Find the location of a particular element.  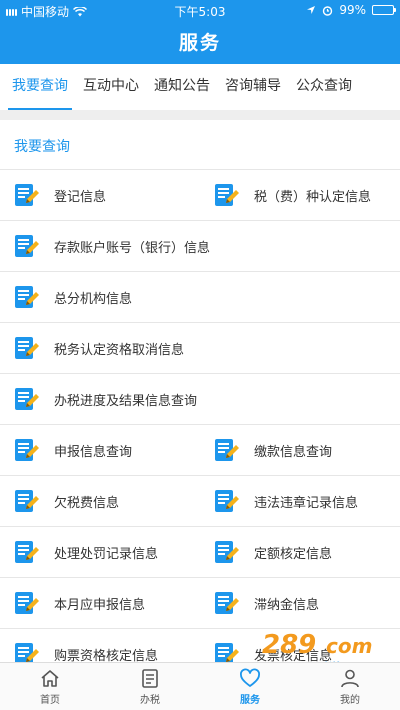

list-row: 申报信息查询 缴款信息查询 is located at coordinates (200, 449).